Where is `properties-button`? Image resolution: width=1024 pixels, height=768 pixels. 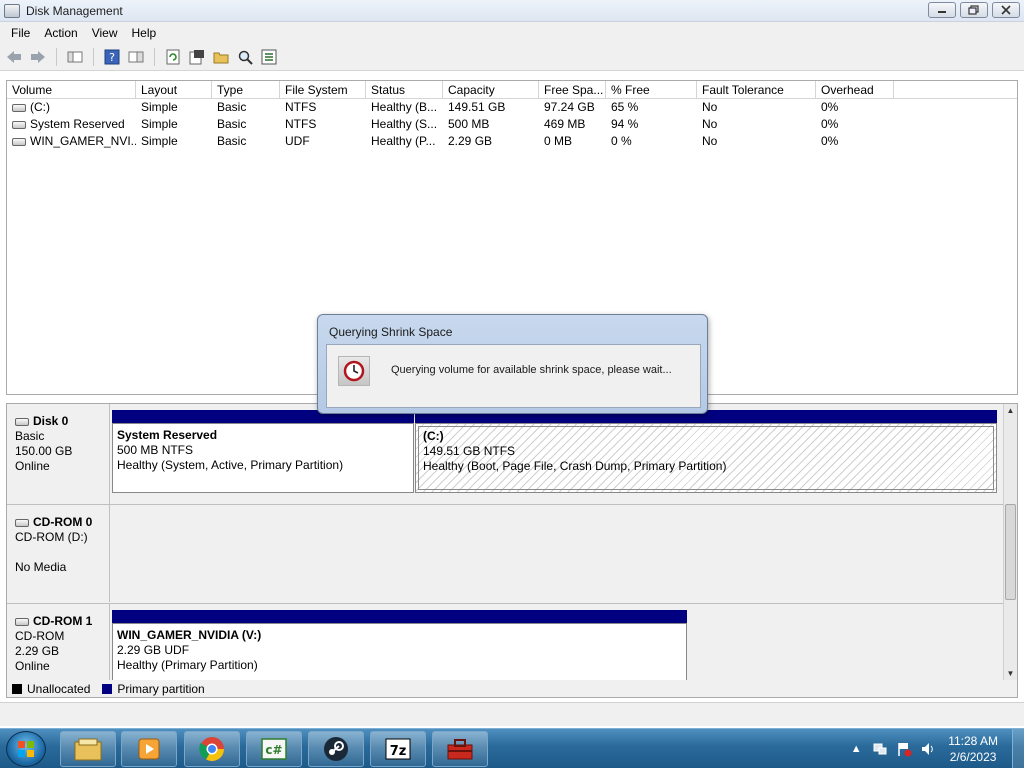
properties-button is located at coordinates (197, 57).